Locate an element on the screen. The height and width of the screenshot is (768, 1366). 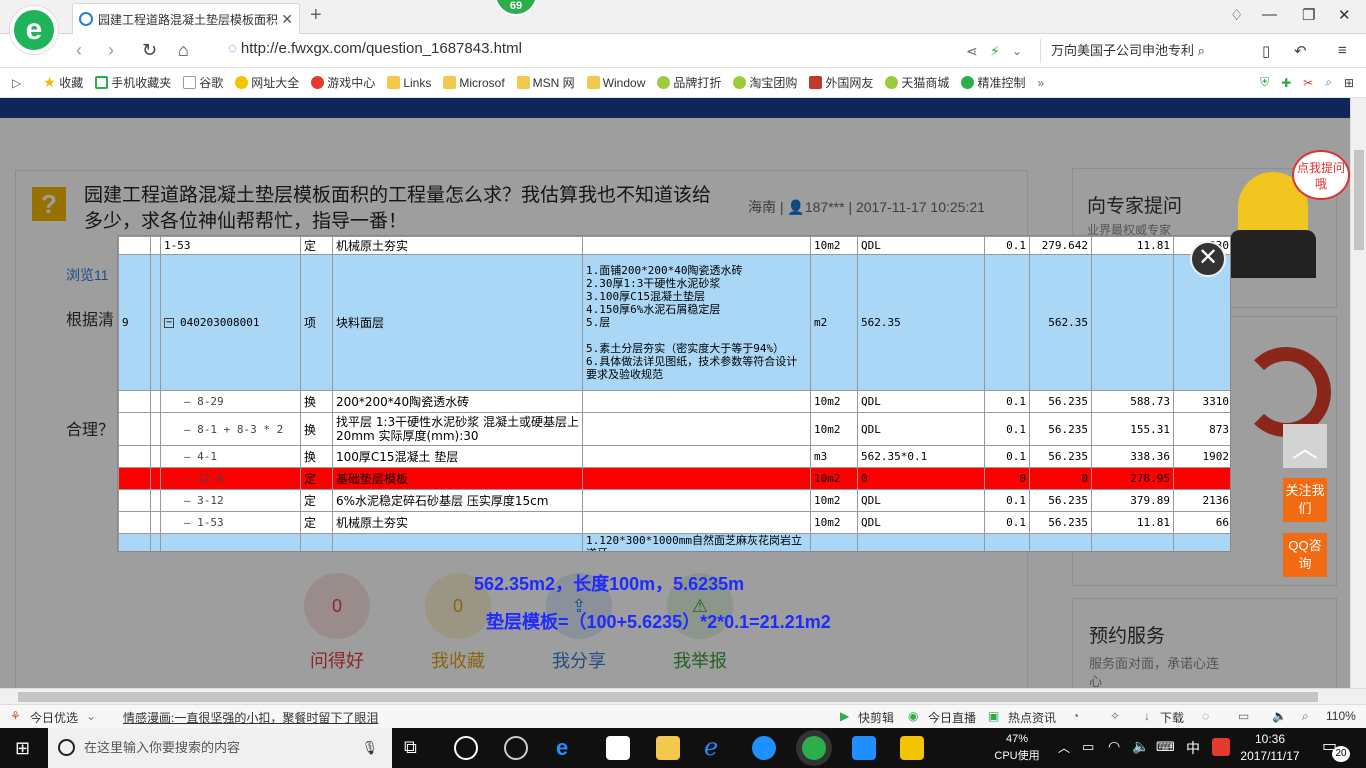
bookmark-msn: MSN 网 is located at coordinates (545, 82).